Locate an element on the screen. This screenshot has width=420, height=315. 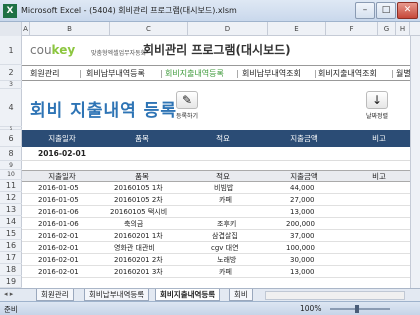
column-header-h: H is located at coordinates (403, 29).